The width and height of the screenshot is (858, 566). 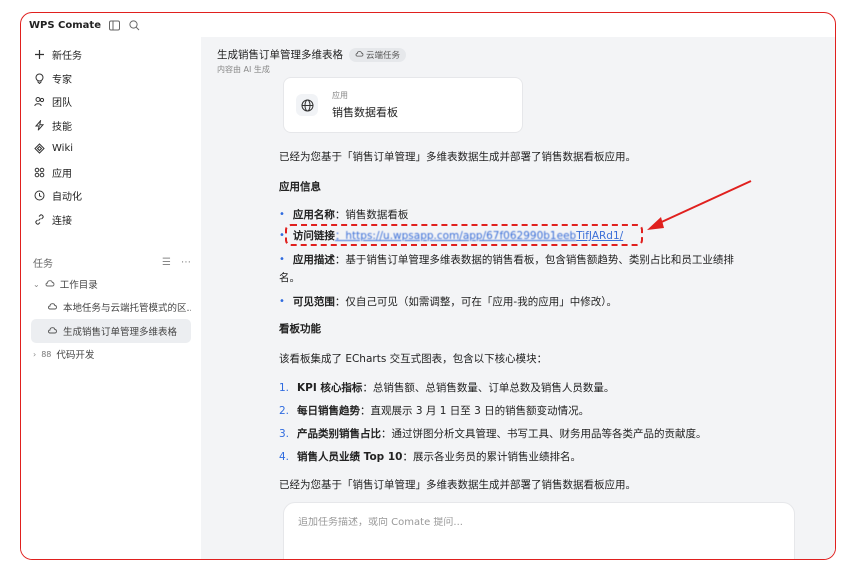 I want to click on tree-task-label: 生成销售订单管理多维表格, so click(x=120, y=332).